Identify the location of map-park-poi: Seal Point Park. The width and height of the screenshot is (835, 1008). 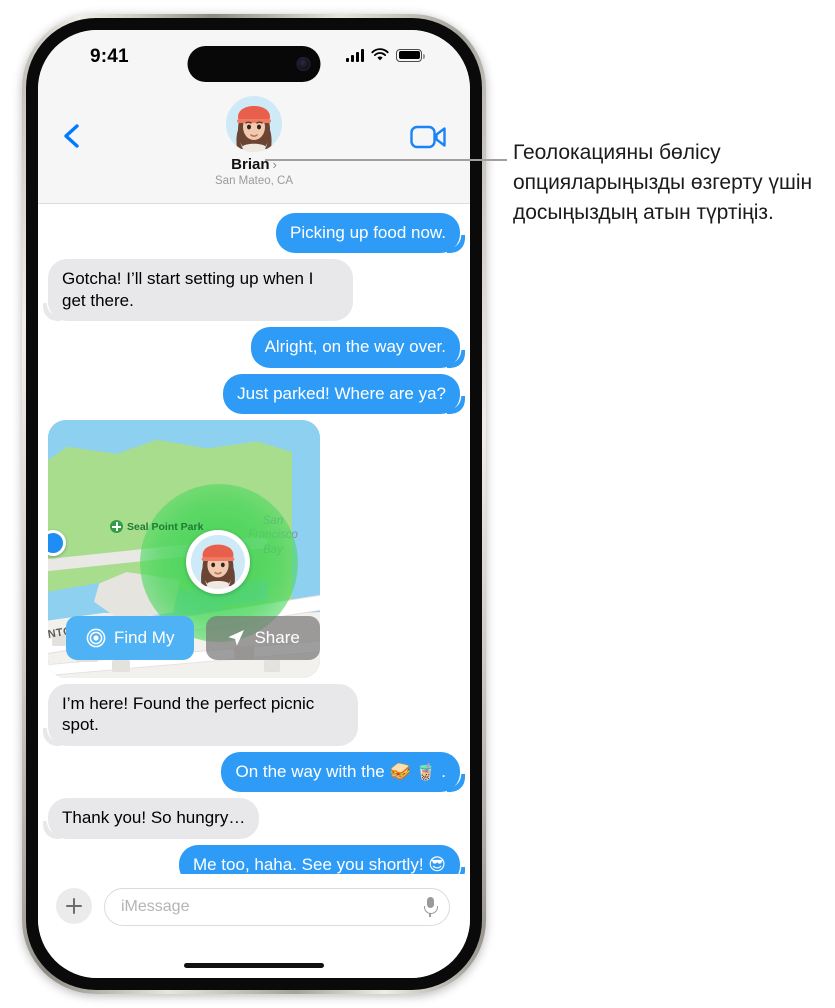
(157, 527).